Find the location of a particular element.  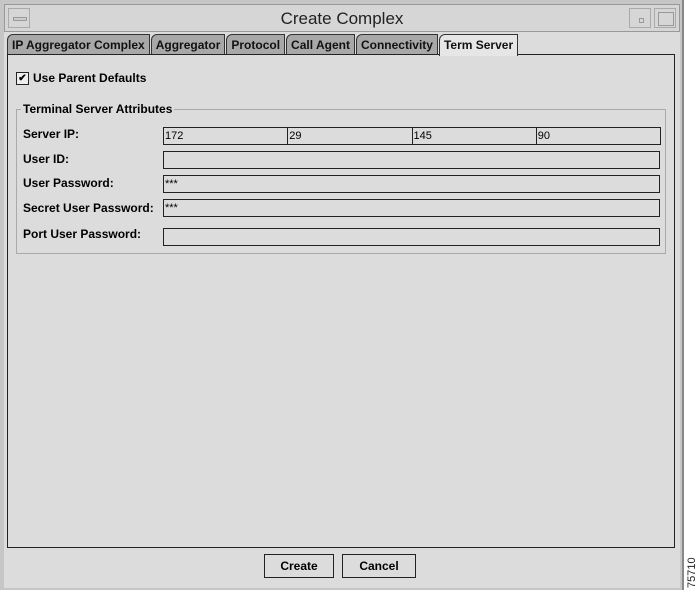

server-ip-octet-2: 29 is located at coordinates (350, 136).